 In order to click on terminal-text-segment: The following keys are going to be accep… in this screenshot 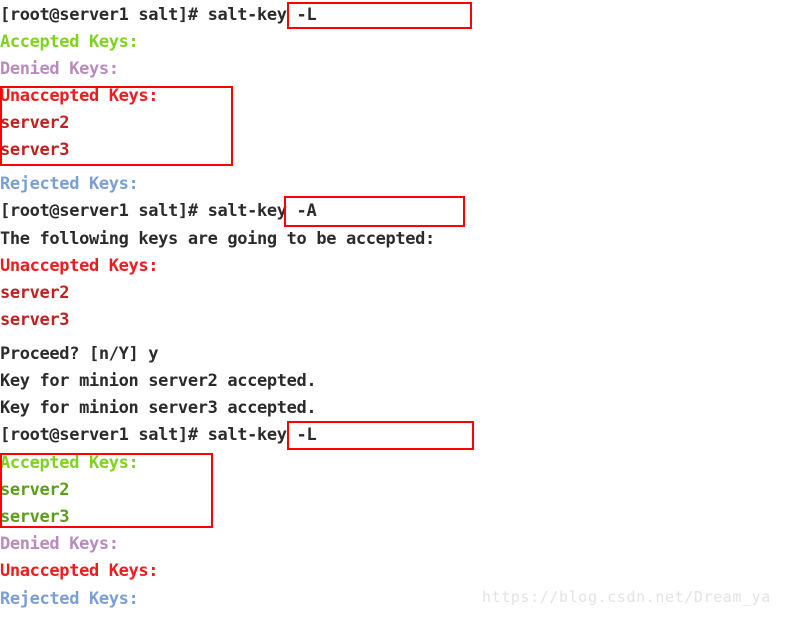, I will do `click(217, 239)`.